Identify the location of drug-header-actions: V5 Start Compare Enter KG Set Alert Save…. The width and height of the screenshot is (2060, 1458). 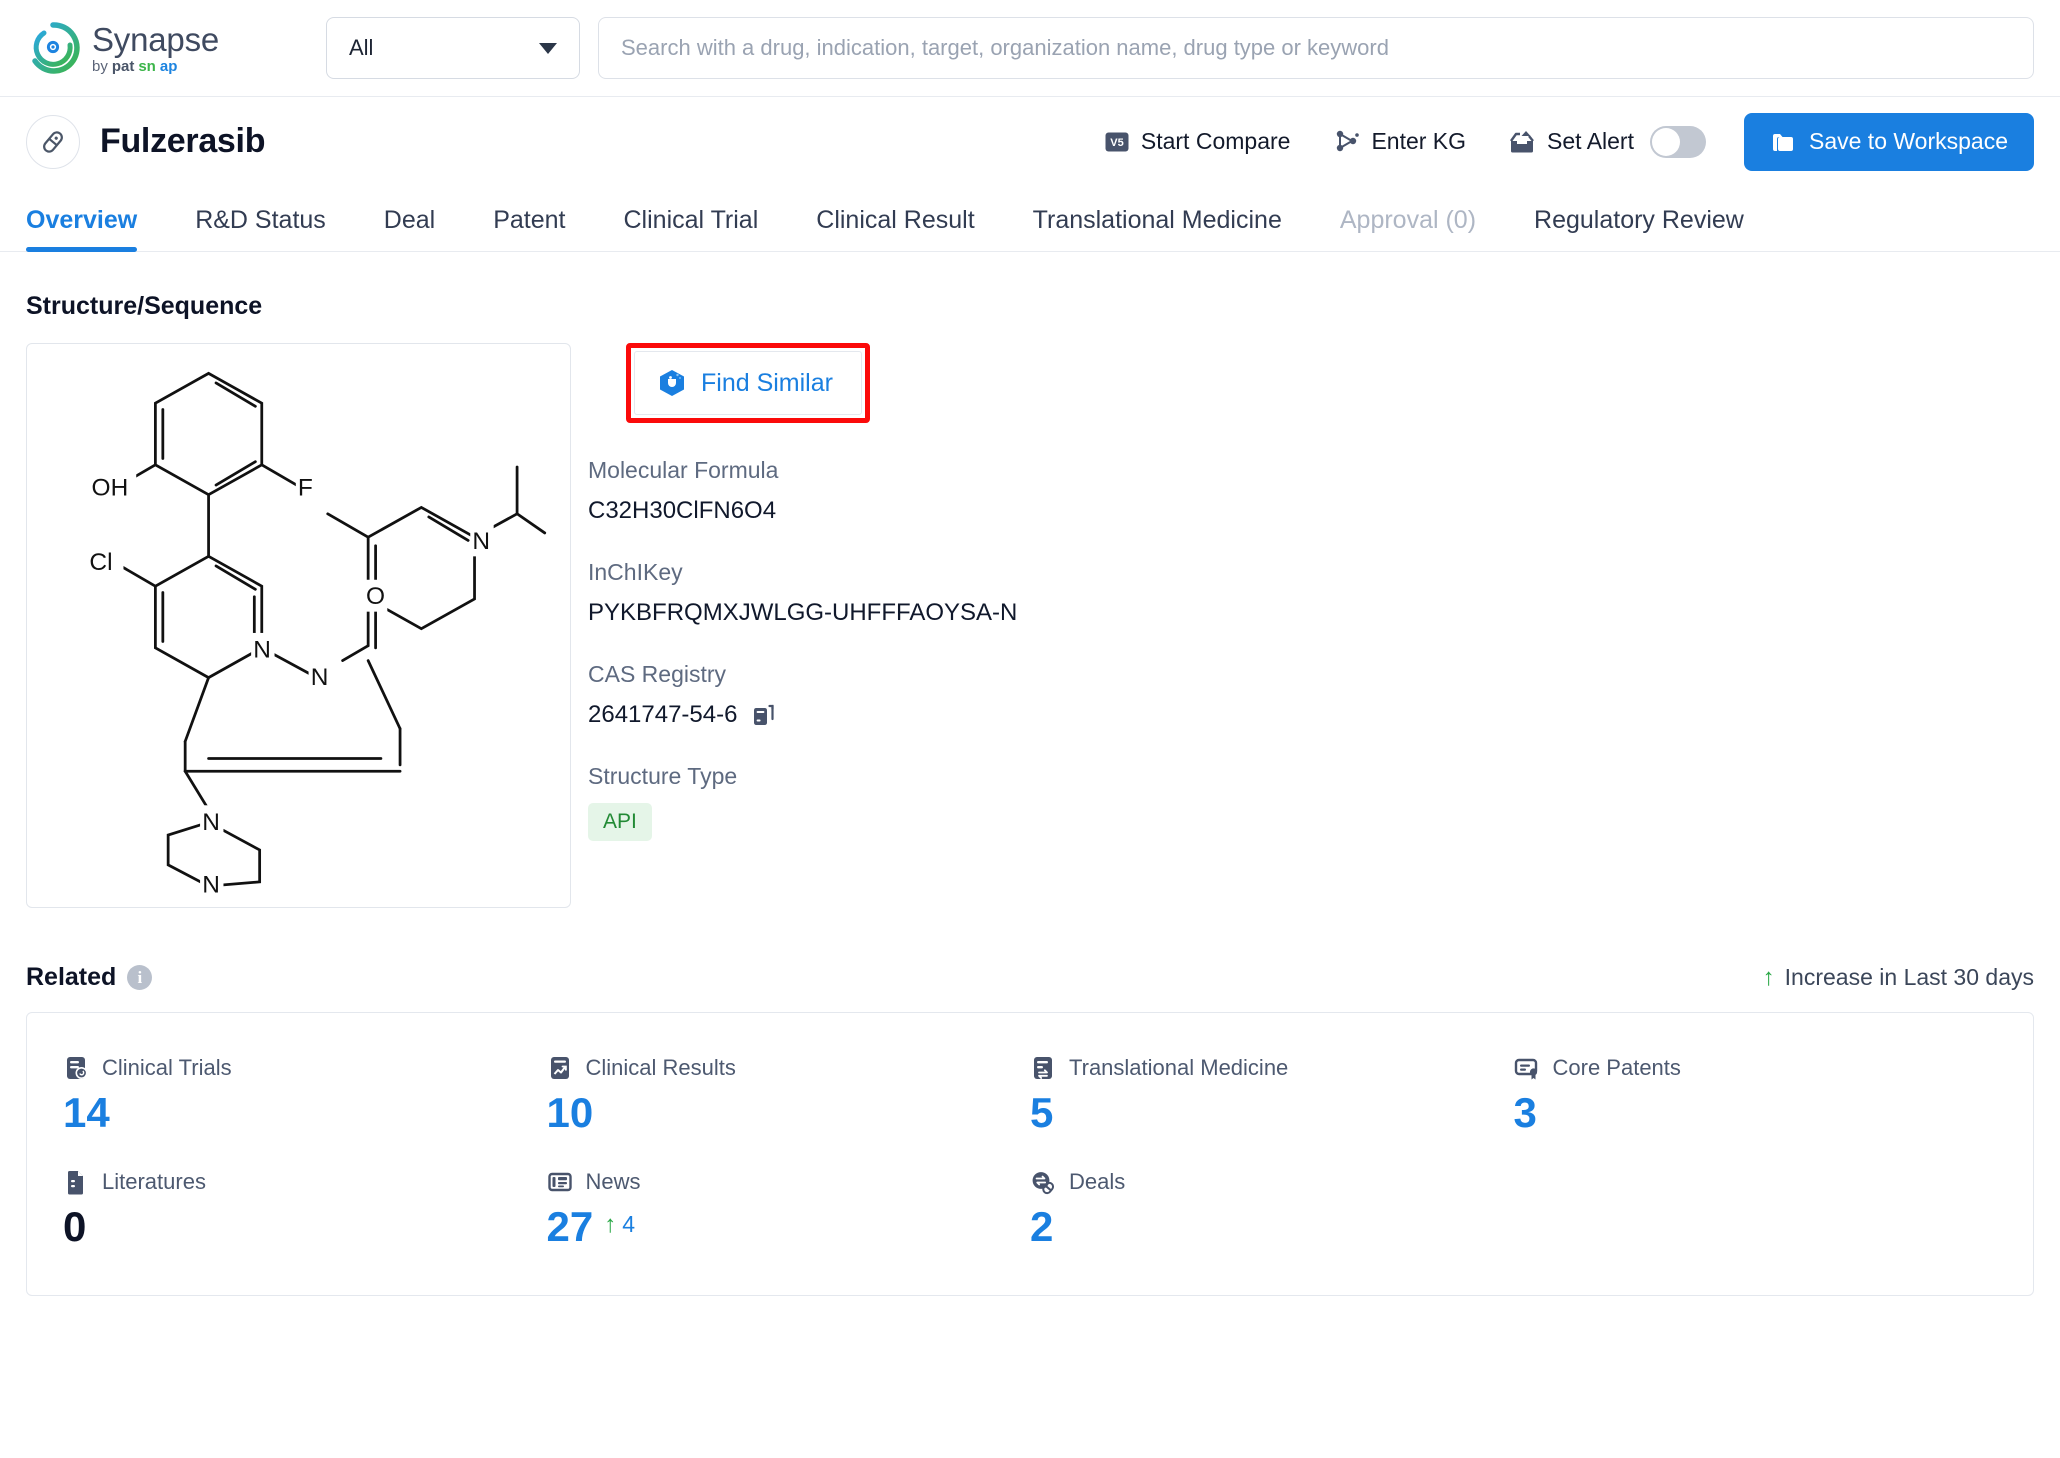
(1569, 141).